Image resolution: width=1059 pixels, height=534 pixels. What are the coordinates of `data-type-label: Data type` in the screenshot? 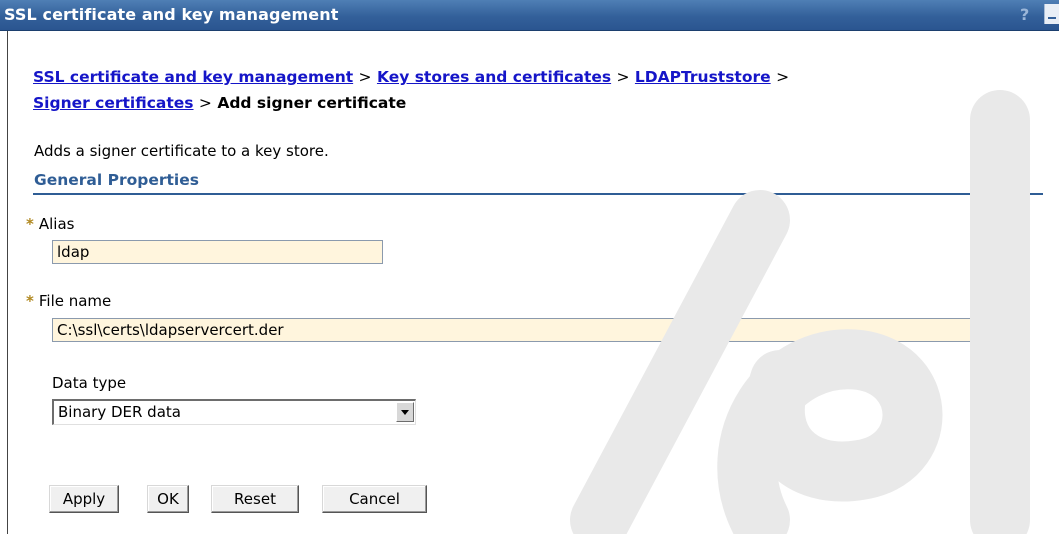 It's located at (89, 383).